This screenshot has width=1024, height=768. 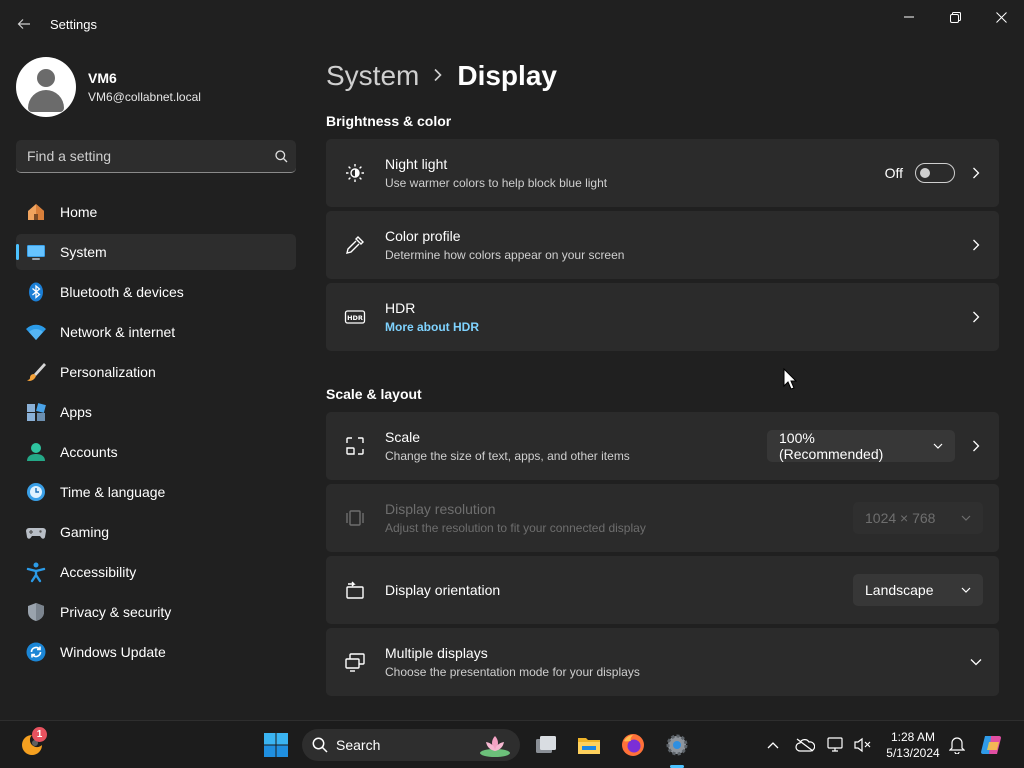 What do you see at coordinates (913, 745) in the screenshot?
I see `system-clock: 1:28 AM 5/13/2024` at bounding box center [913, 745].